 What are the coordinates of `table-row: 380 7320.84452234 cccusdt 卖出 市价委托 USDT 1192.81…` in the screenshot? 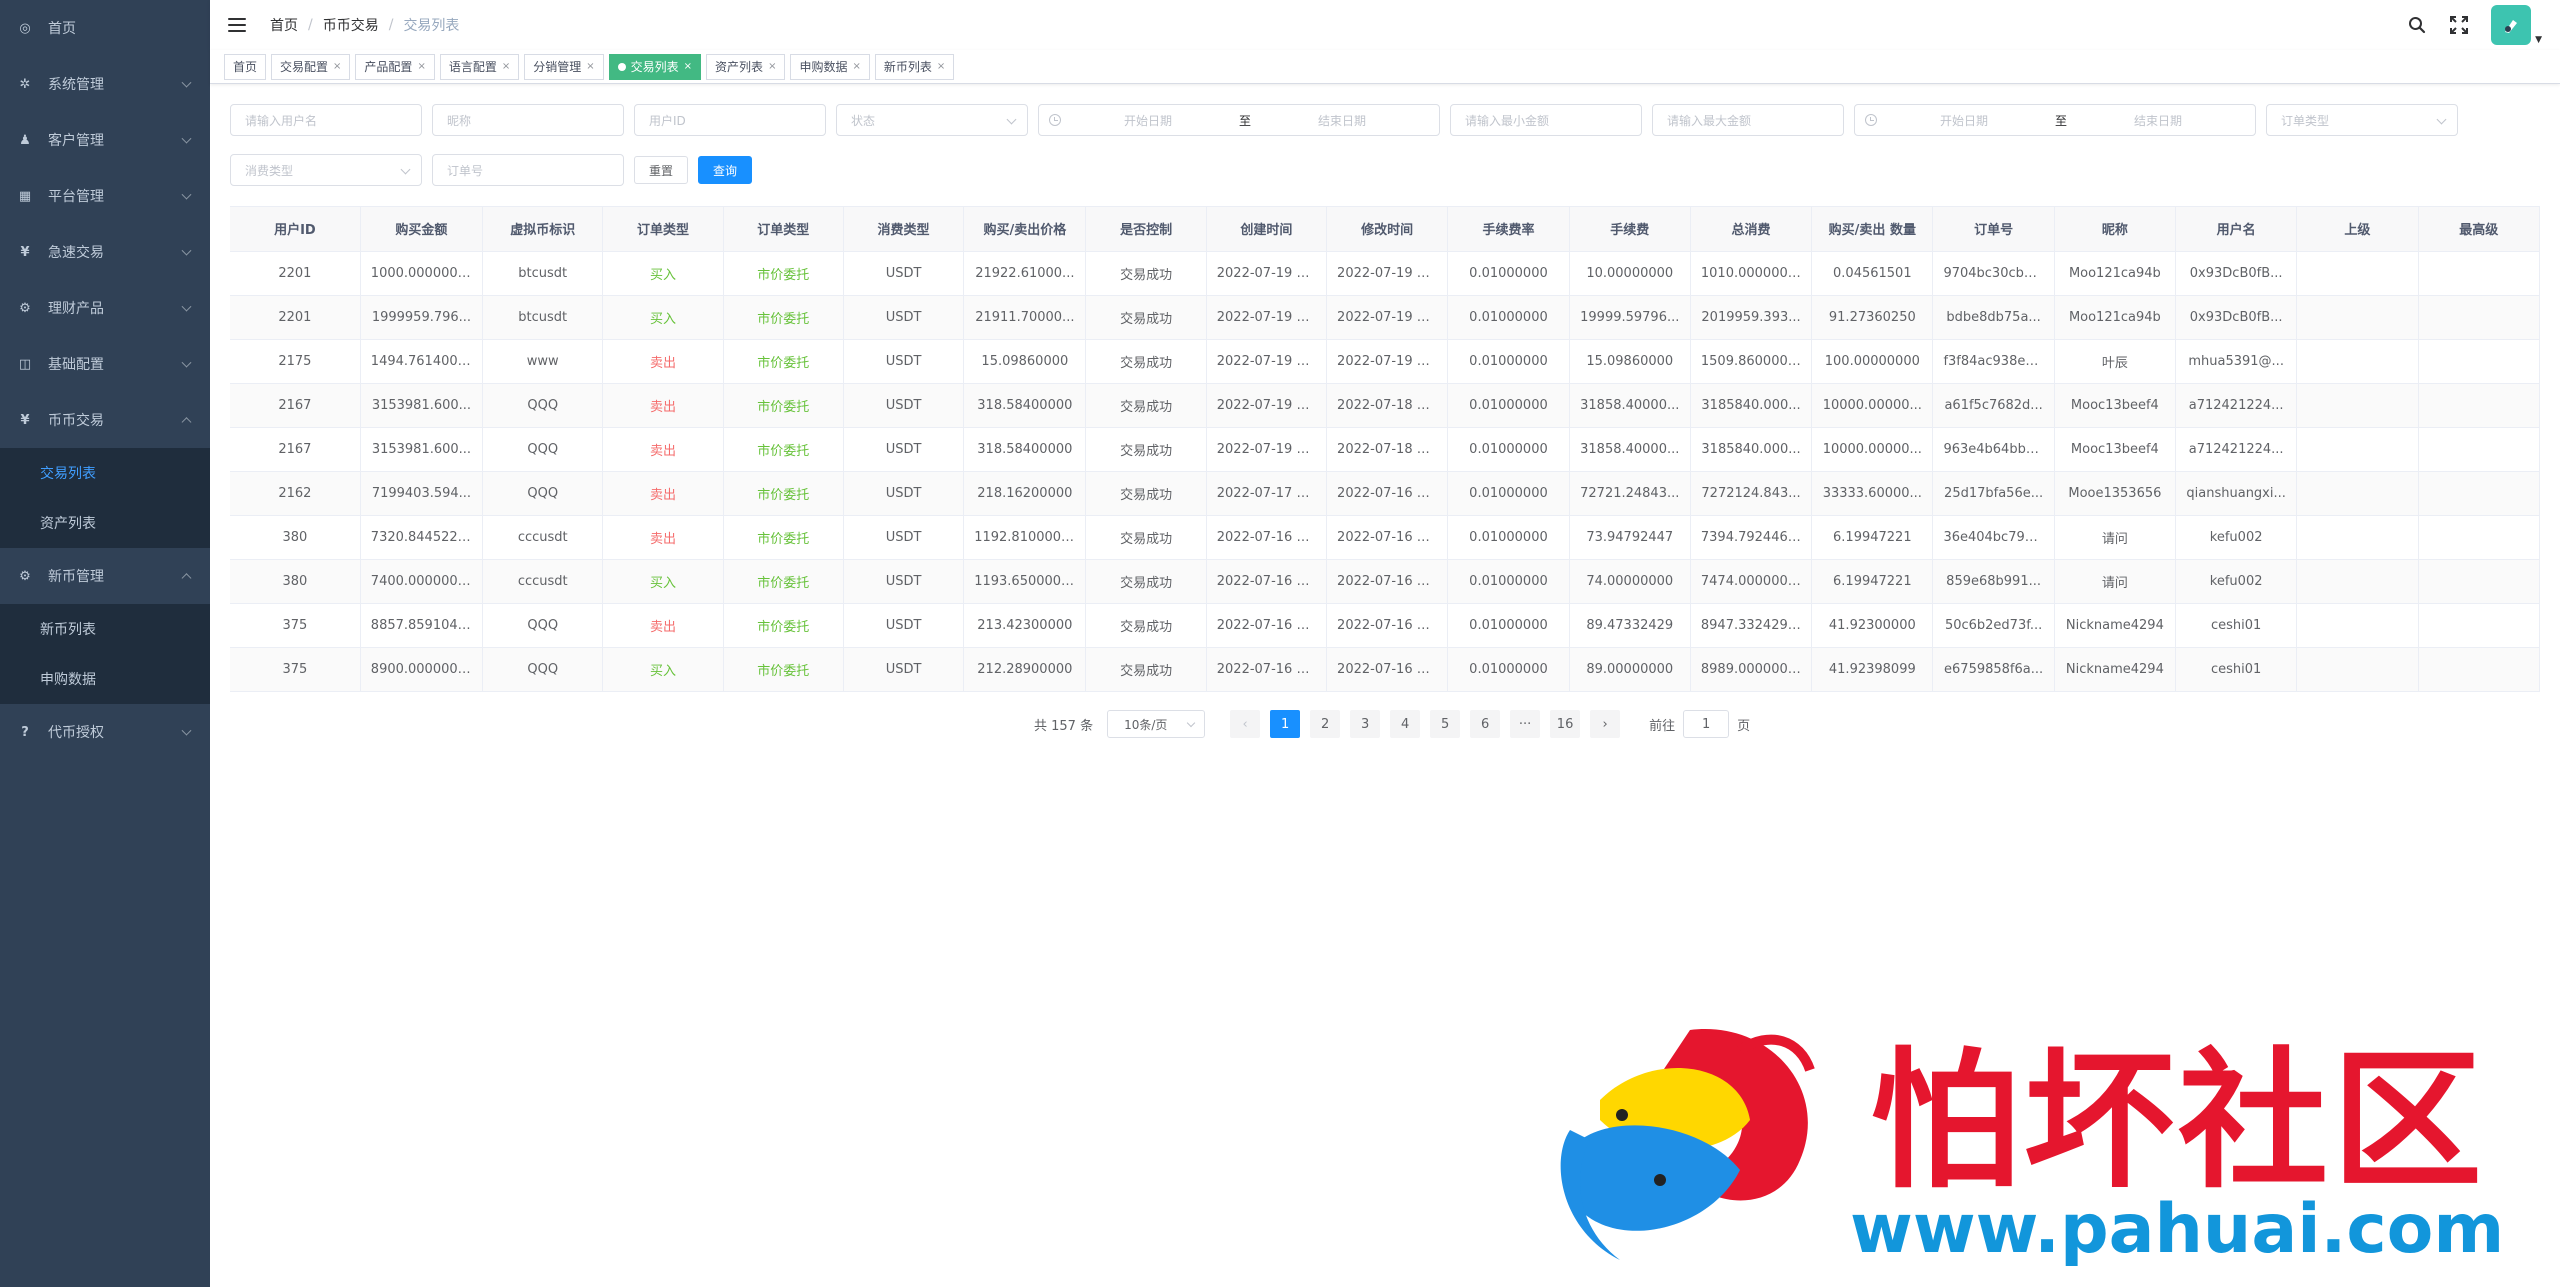 It's located at (1385, 537).